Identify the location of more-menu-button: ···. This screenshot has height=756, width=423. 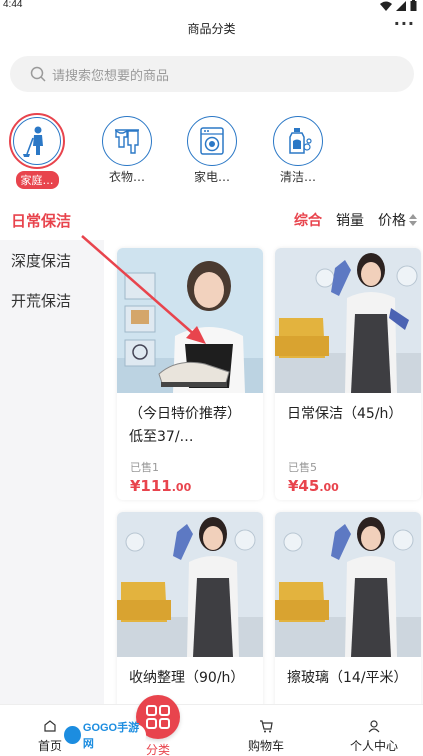
(404, 23).